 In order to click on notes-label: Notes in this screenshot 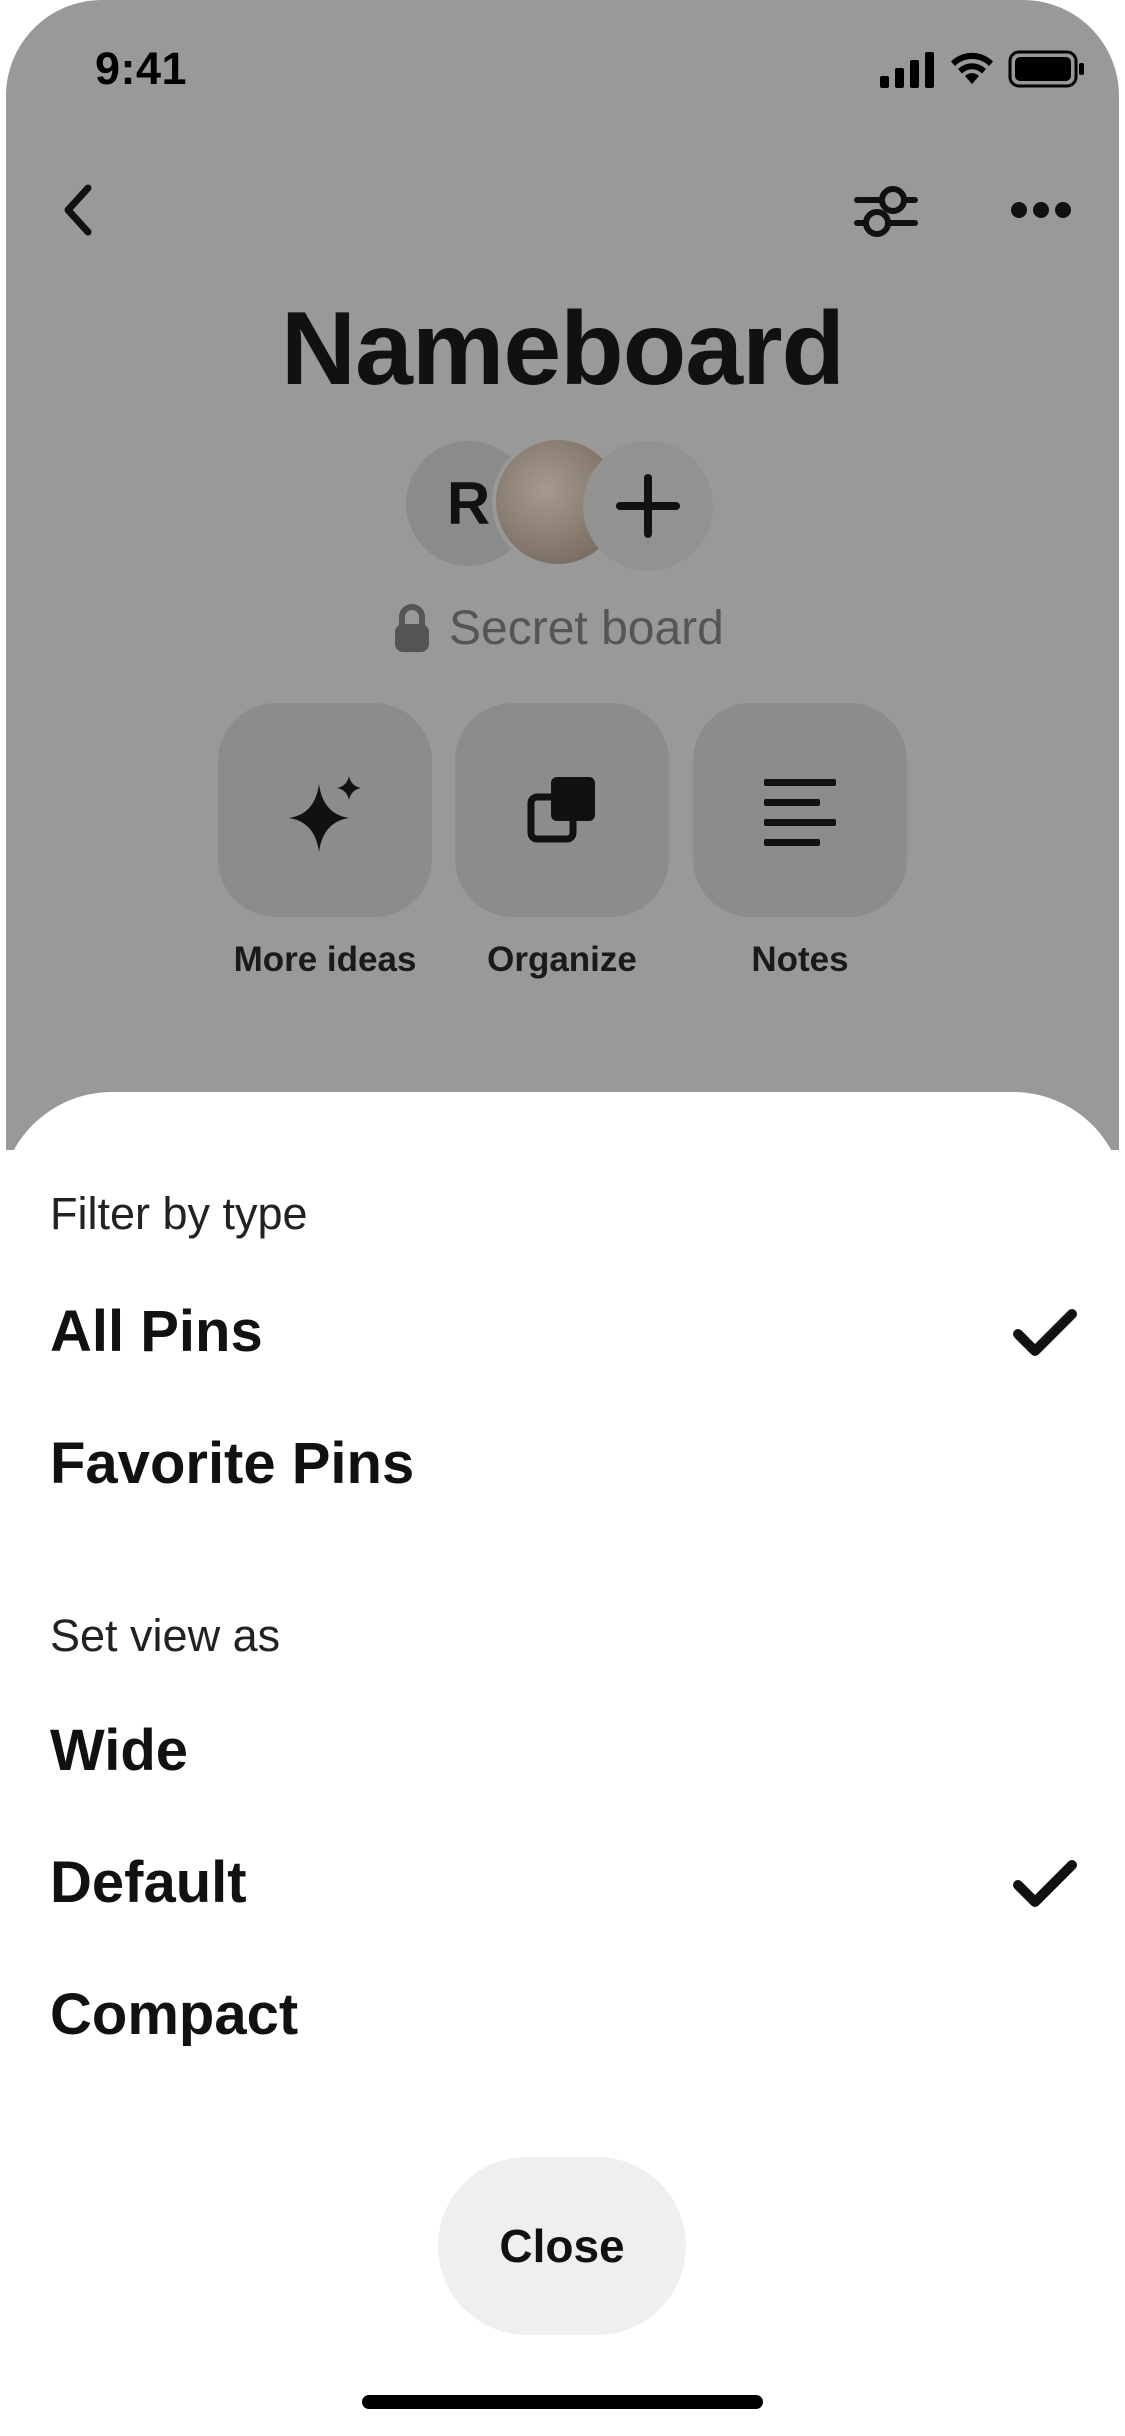, I will do `click(800, 959)`.